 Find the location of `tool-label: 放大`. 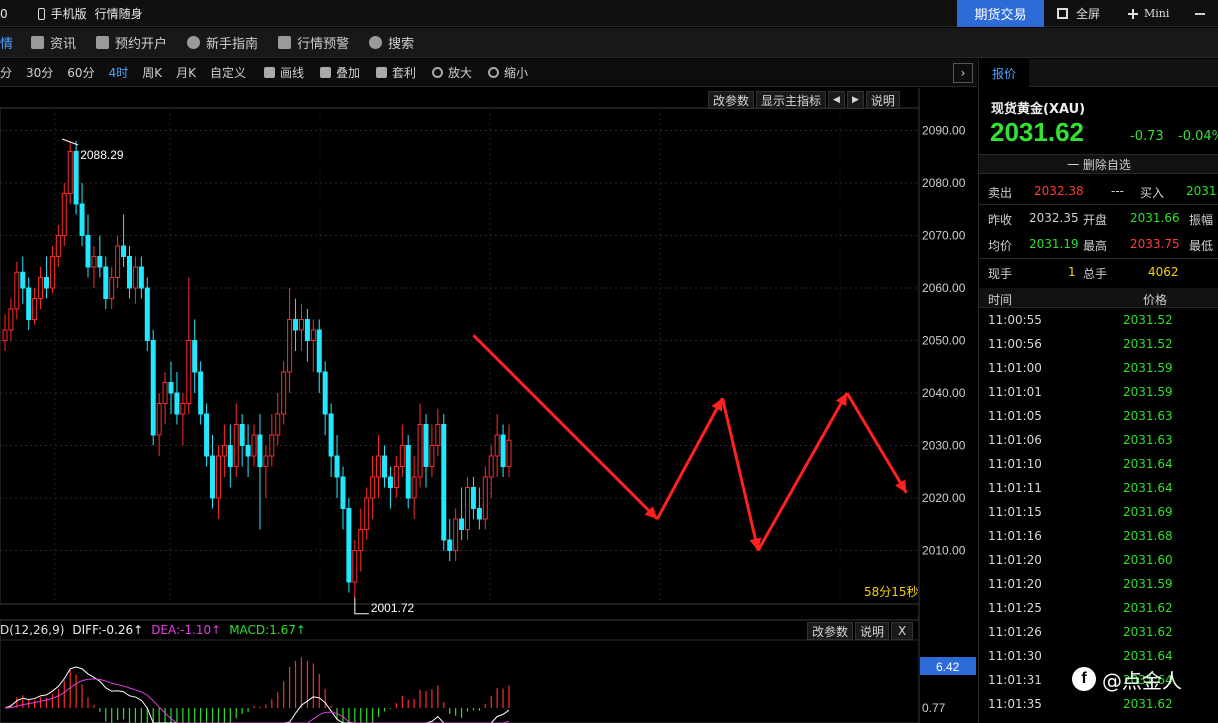

tool-label: 放大 is located at coordinates (460, 73).